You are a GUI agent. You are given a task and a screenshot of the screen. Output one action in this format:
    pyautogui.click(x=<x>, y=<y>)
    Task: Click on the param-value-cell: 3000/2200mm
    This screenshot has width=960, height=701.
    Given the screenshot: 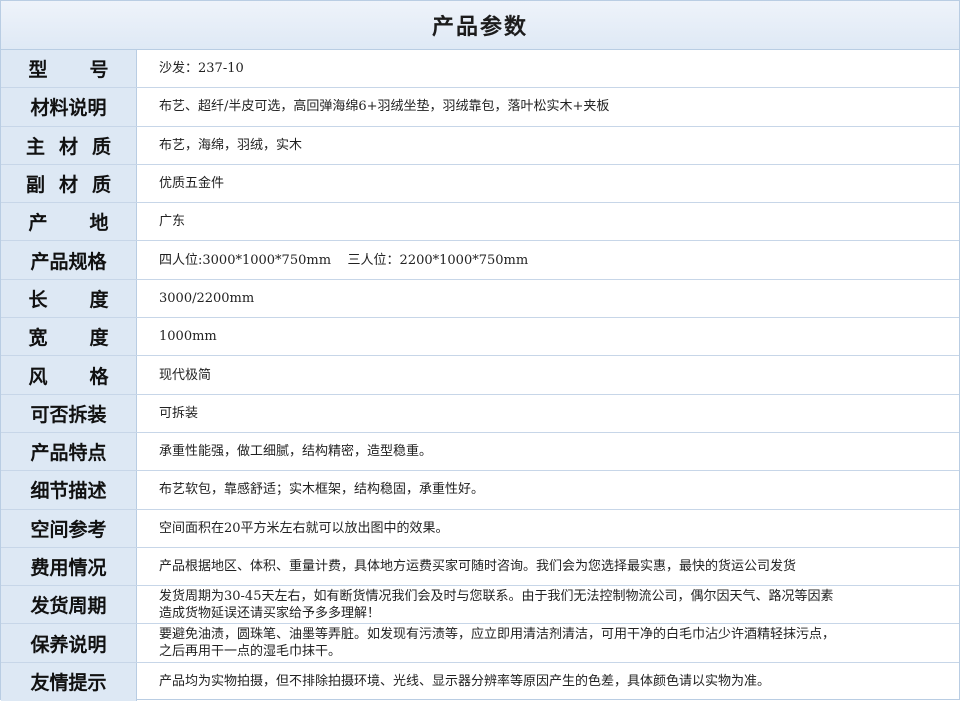 What is the action you would take?
    pyautogui.click(x=548, y=298)
    